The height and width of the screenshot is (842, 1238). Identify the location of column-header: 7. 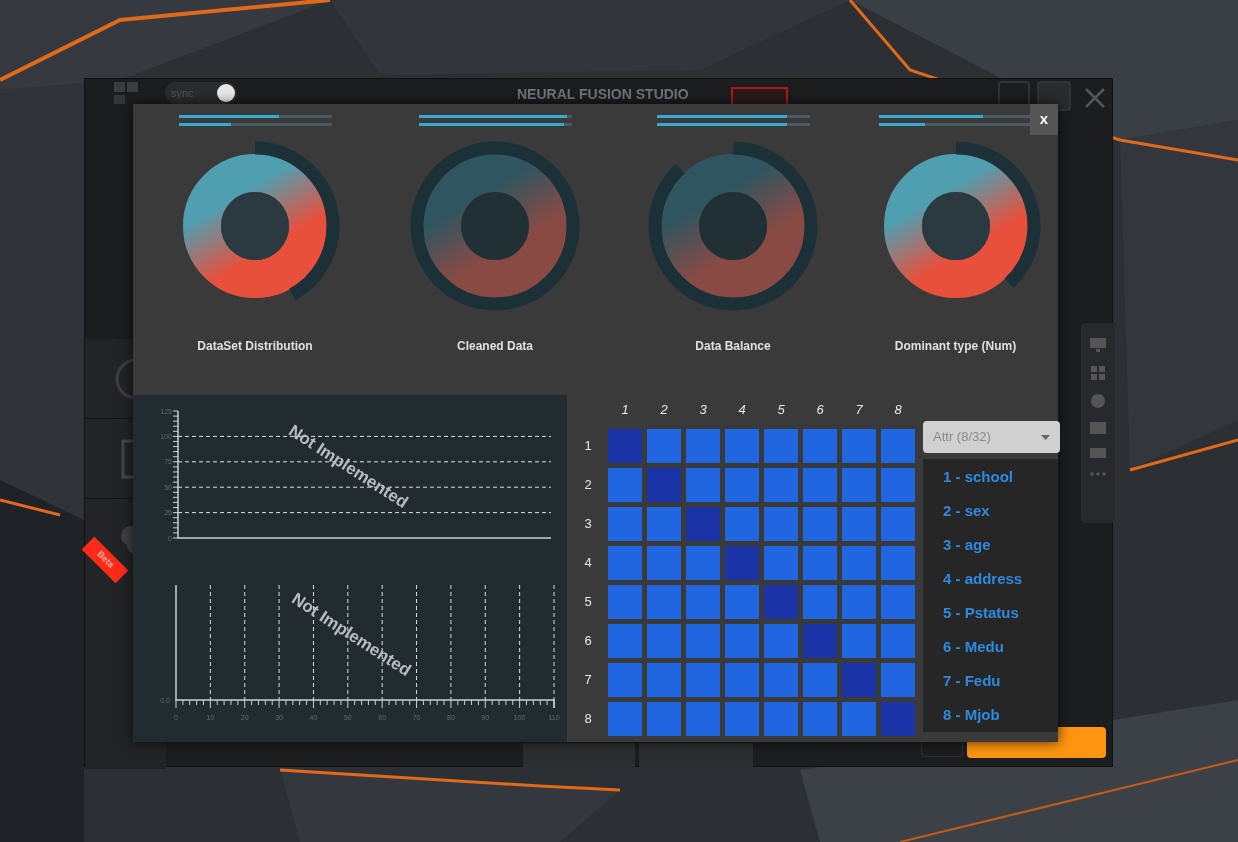
(859, 410).